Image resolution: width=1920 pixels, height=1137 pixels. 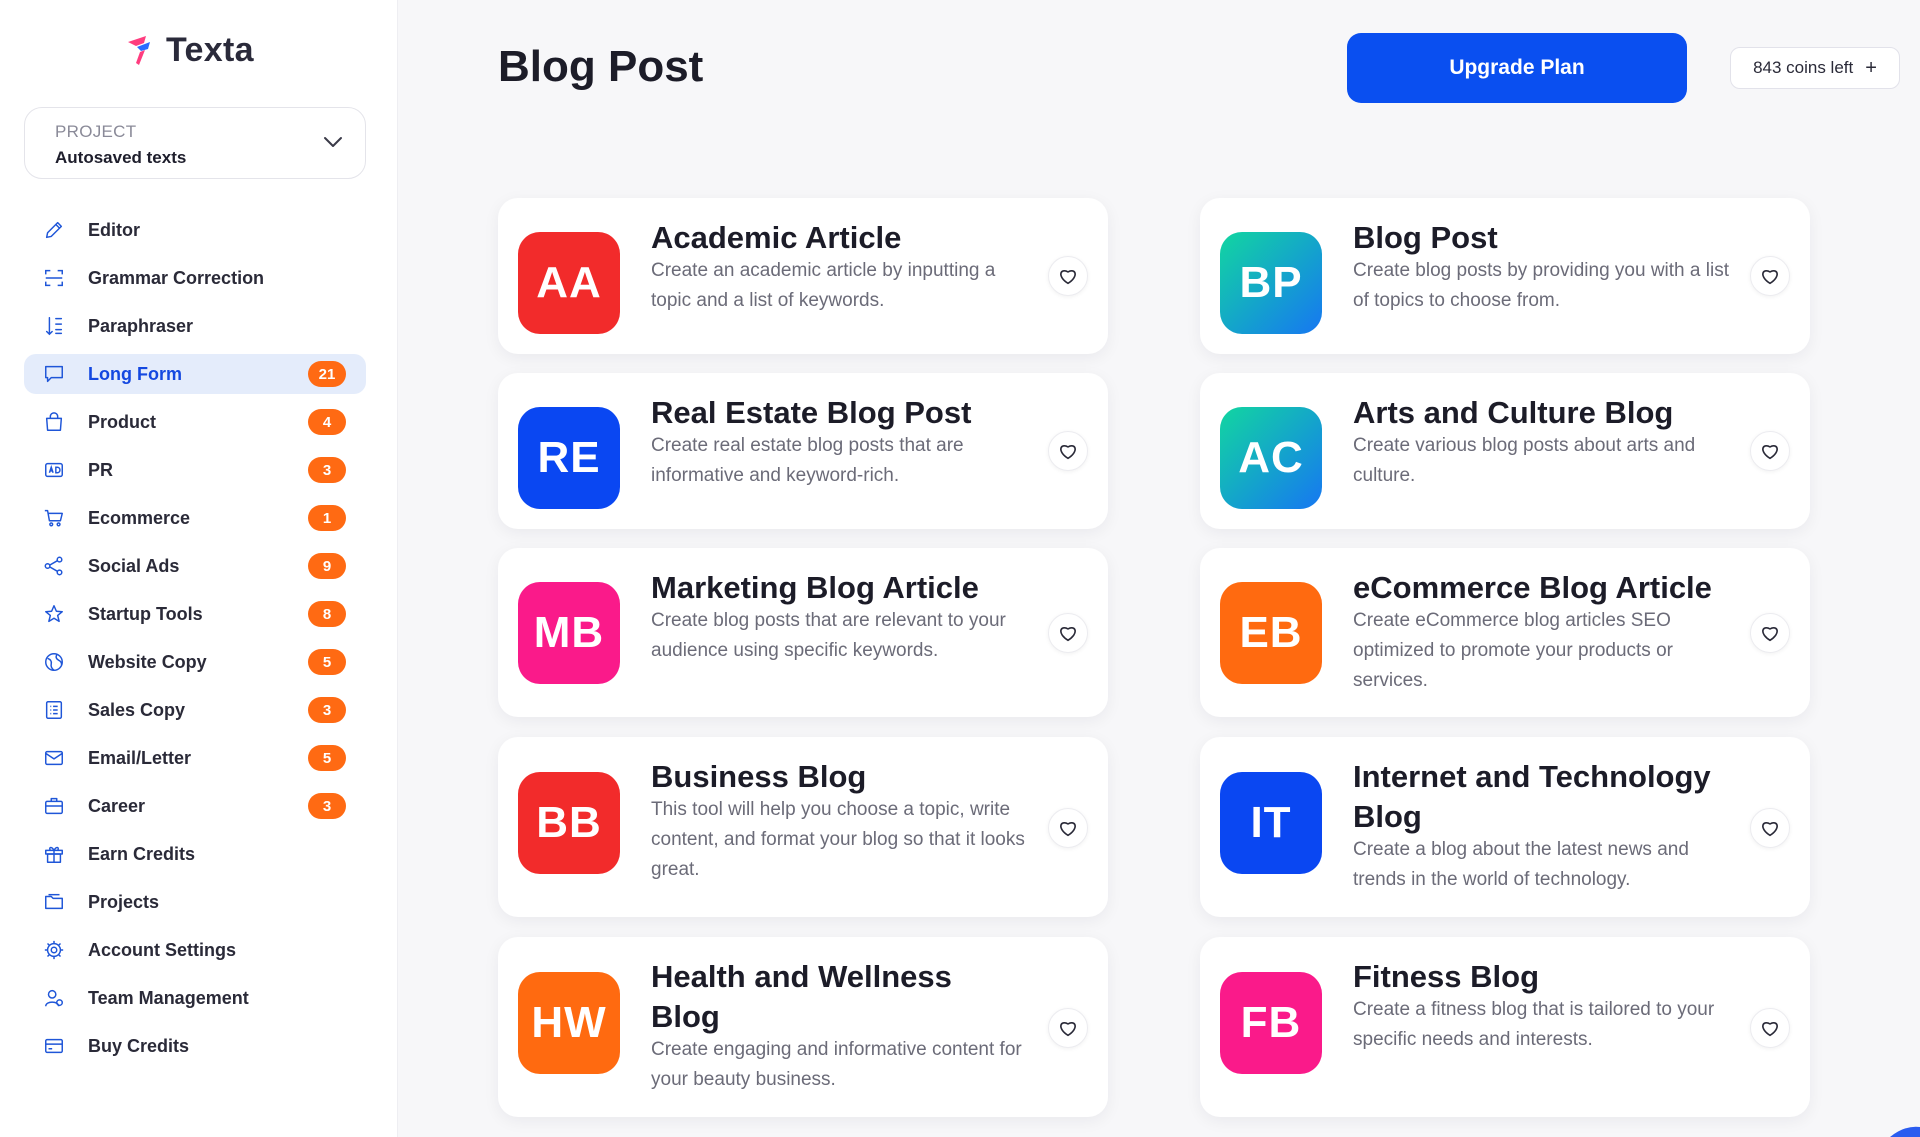 I want to click on team-icon, so click(x=54, y=998).